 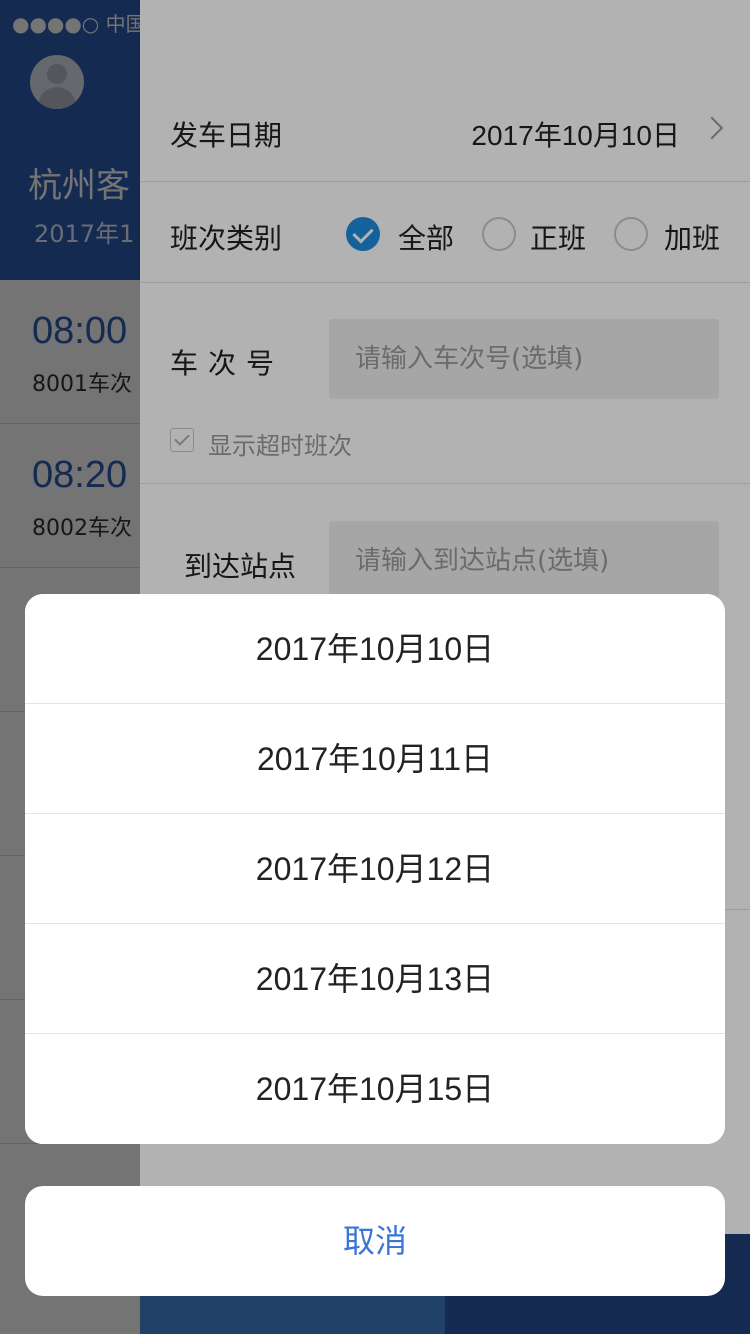 I want to click on cancel-button: 取消, so click(x=375, y=1241).